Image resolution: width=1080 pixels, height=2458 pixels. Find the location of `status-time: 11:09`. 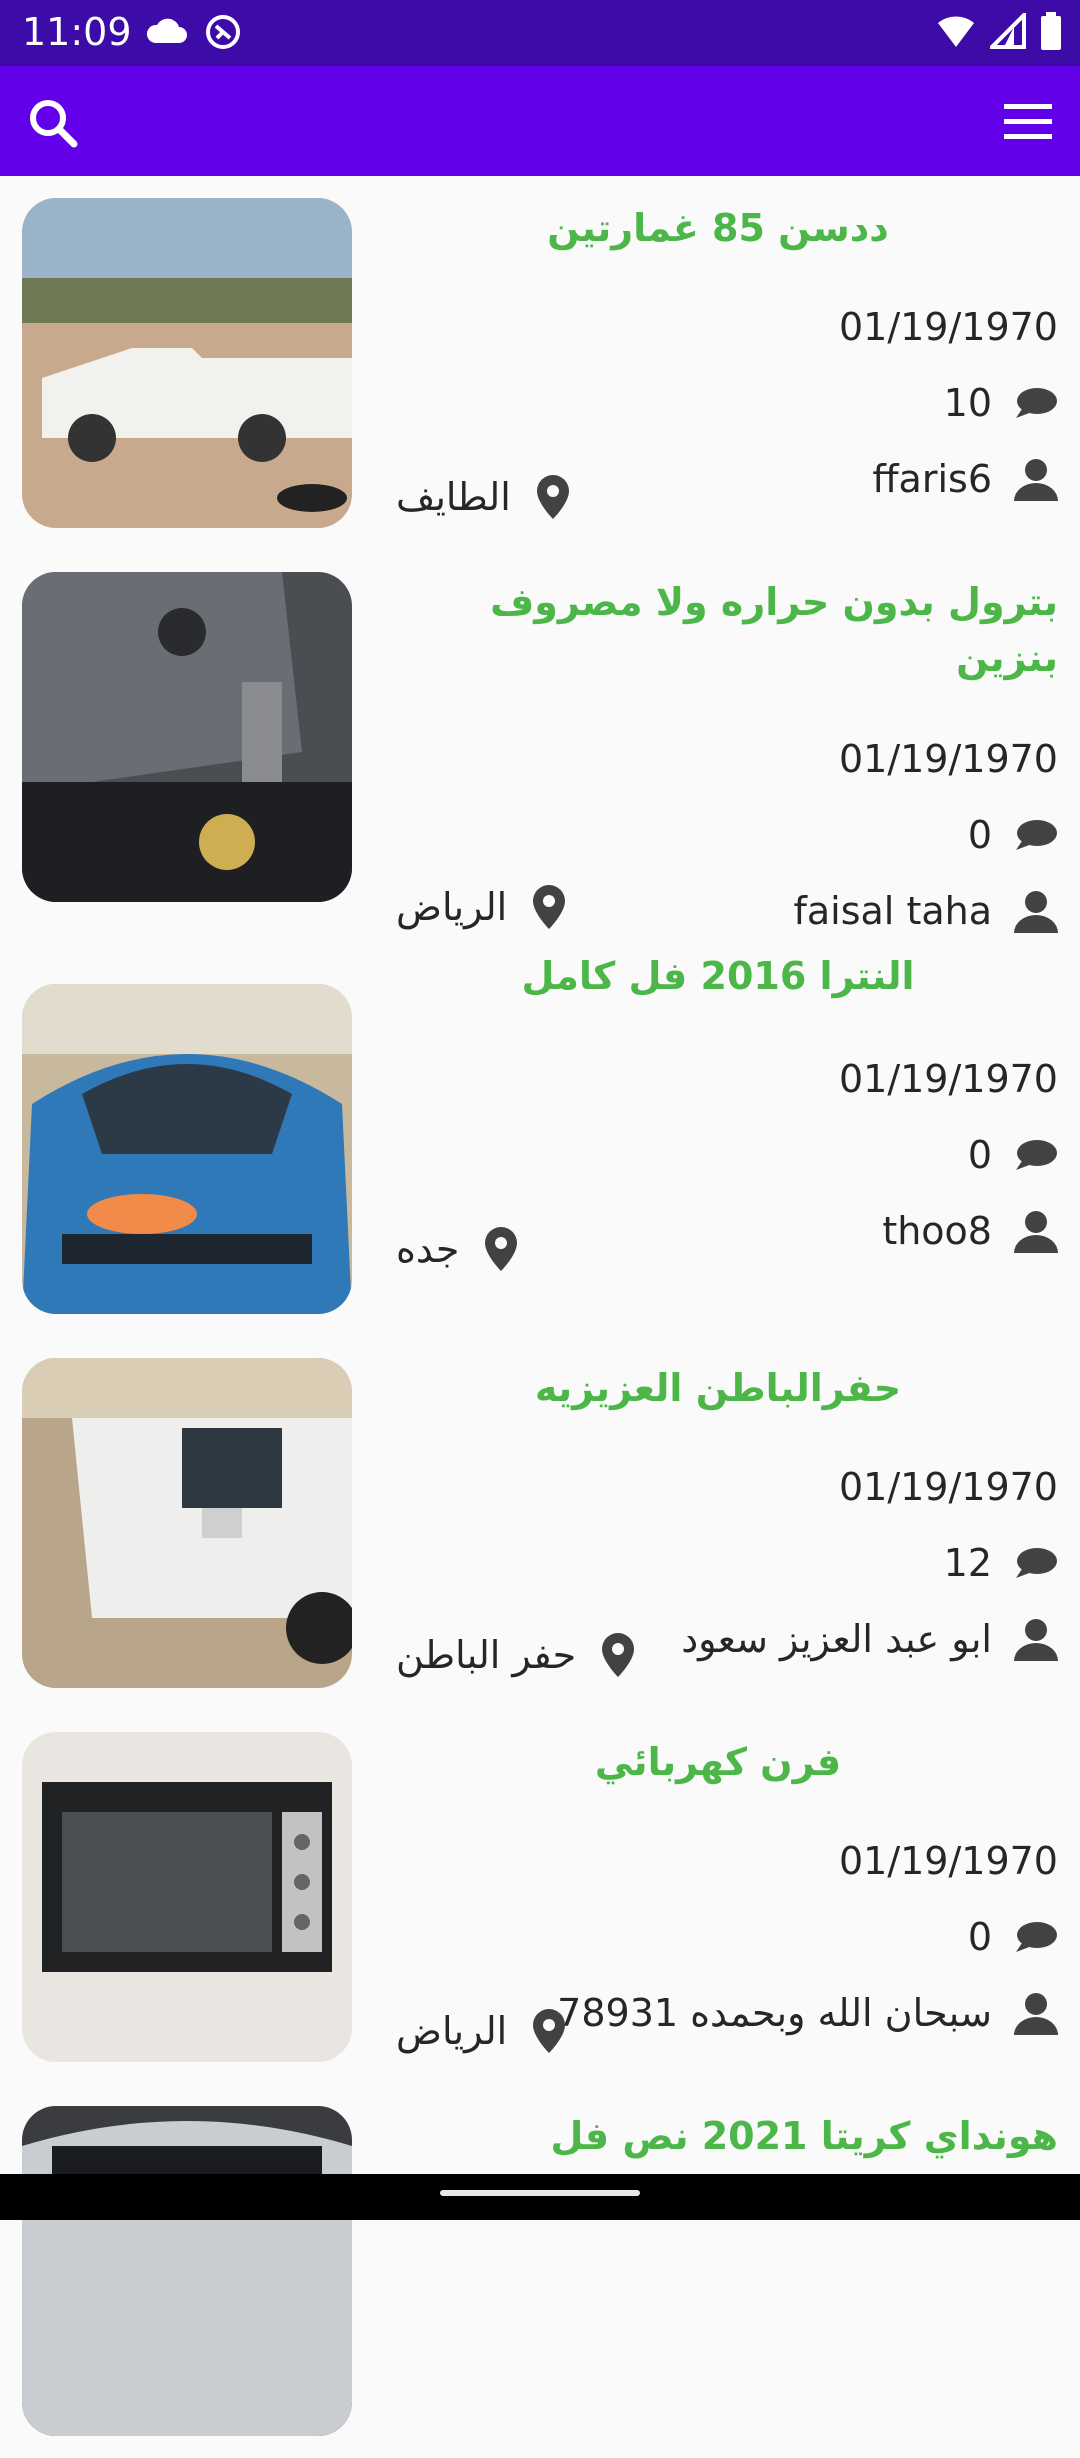

status-time: 11:09 is located at coordinates (77, 32).